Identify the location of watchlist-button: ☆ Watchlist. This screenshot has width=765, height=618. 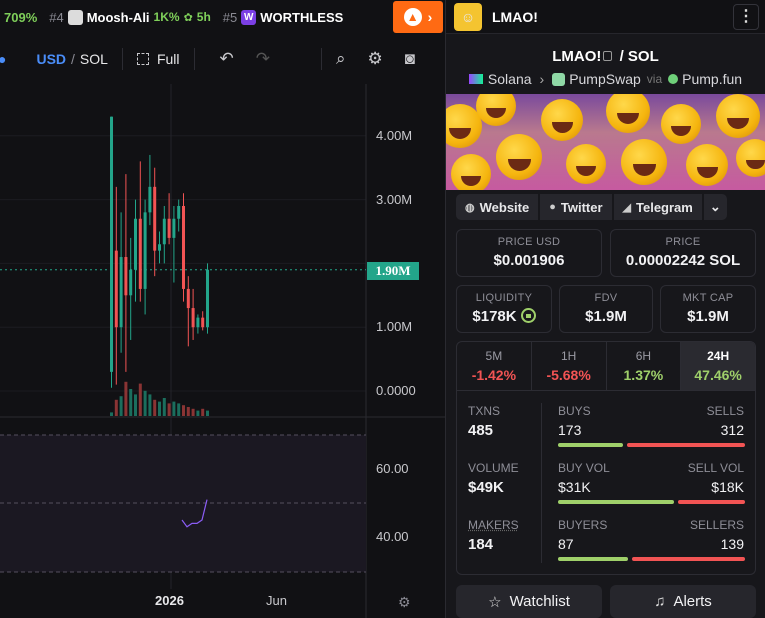
(529, 601).